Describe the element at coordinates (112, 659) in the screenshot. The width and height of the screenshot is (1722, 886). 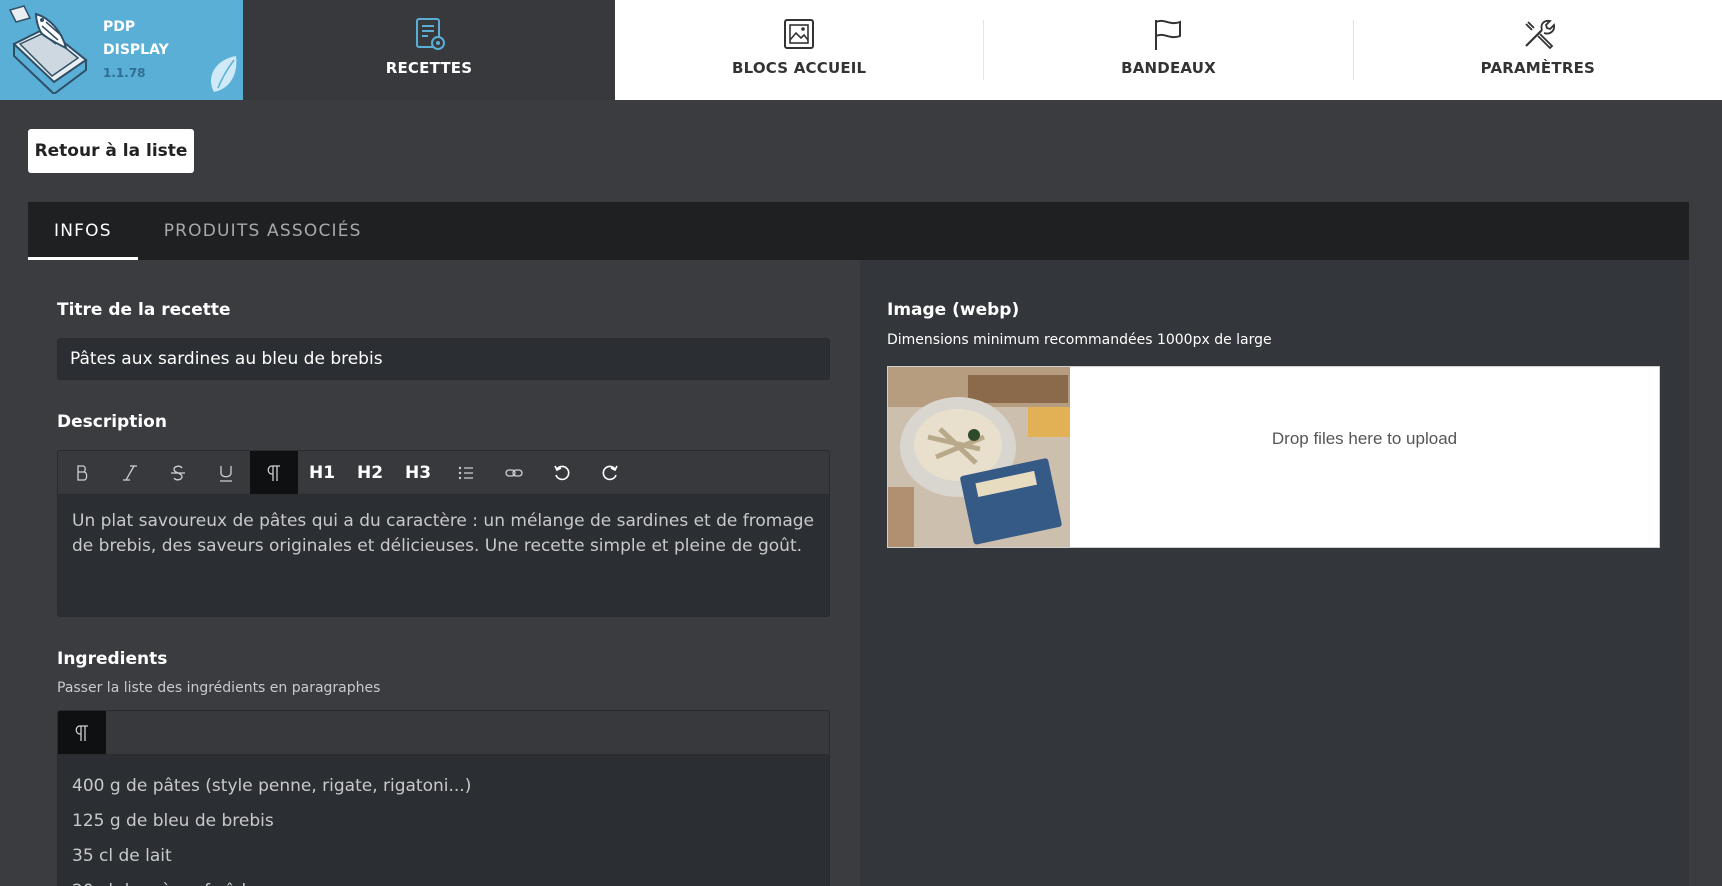
I see `ingredients-field-label: Ingredients` at that location.